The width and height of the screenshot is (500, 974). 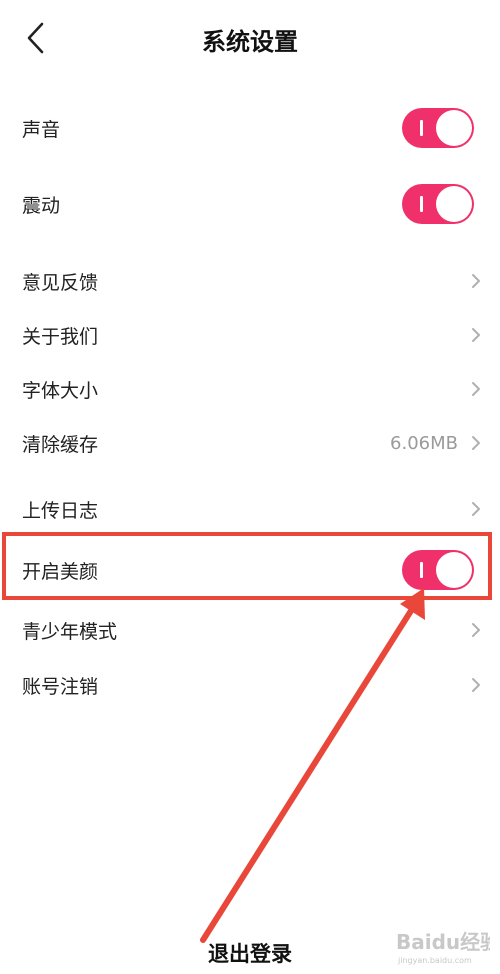 I want to click on setting-label: 账号注销, so click(x=60, y=686).